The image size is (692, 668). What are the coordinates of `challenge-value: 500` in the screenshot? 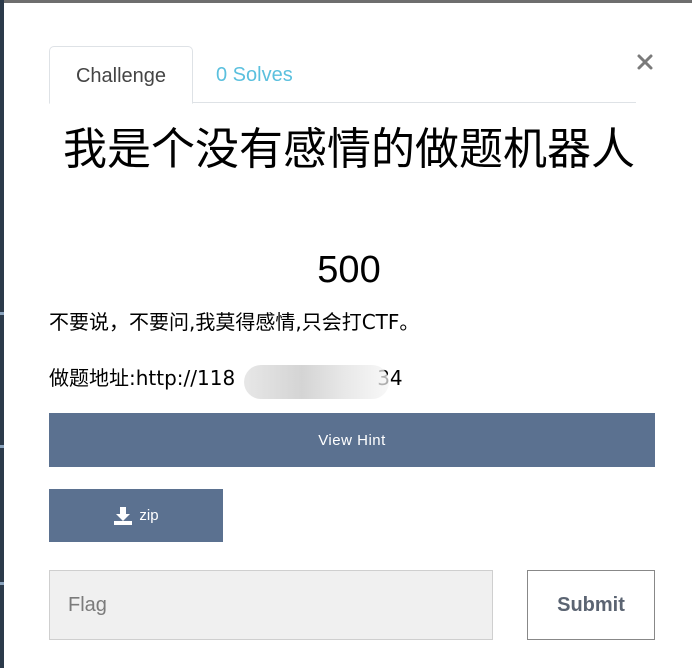 It's located at (349, 270).